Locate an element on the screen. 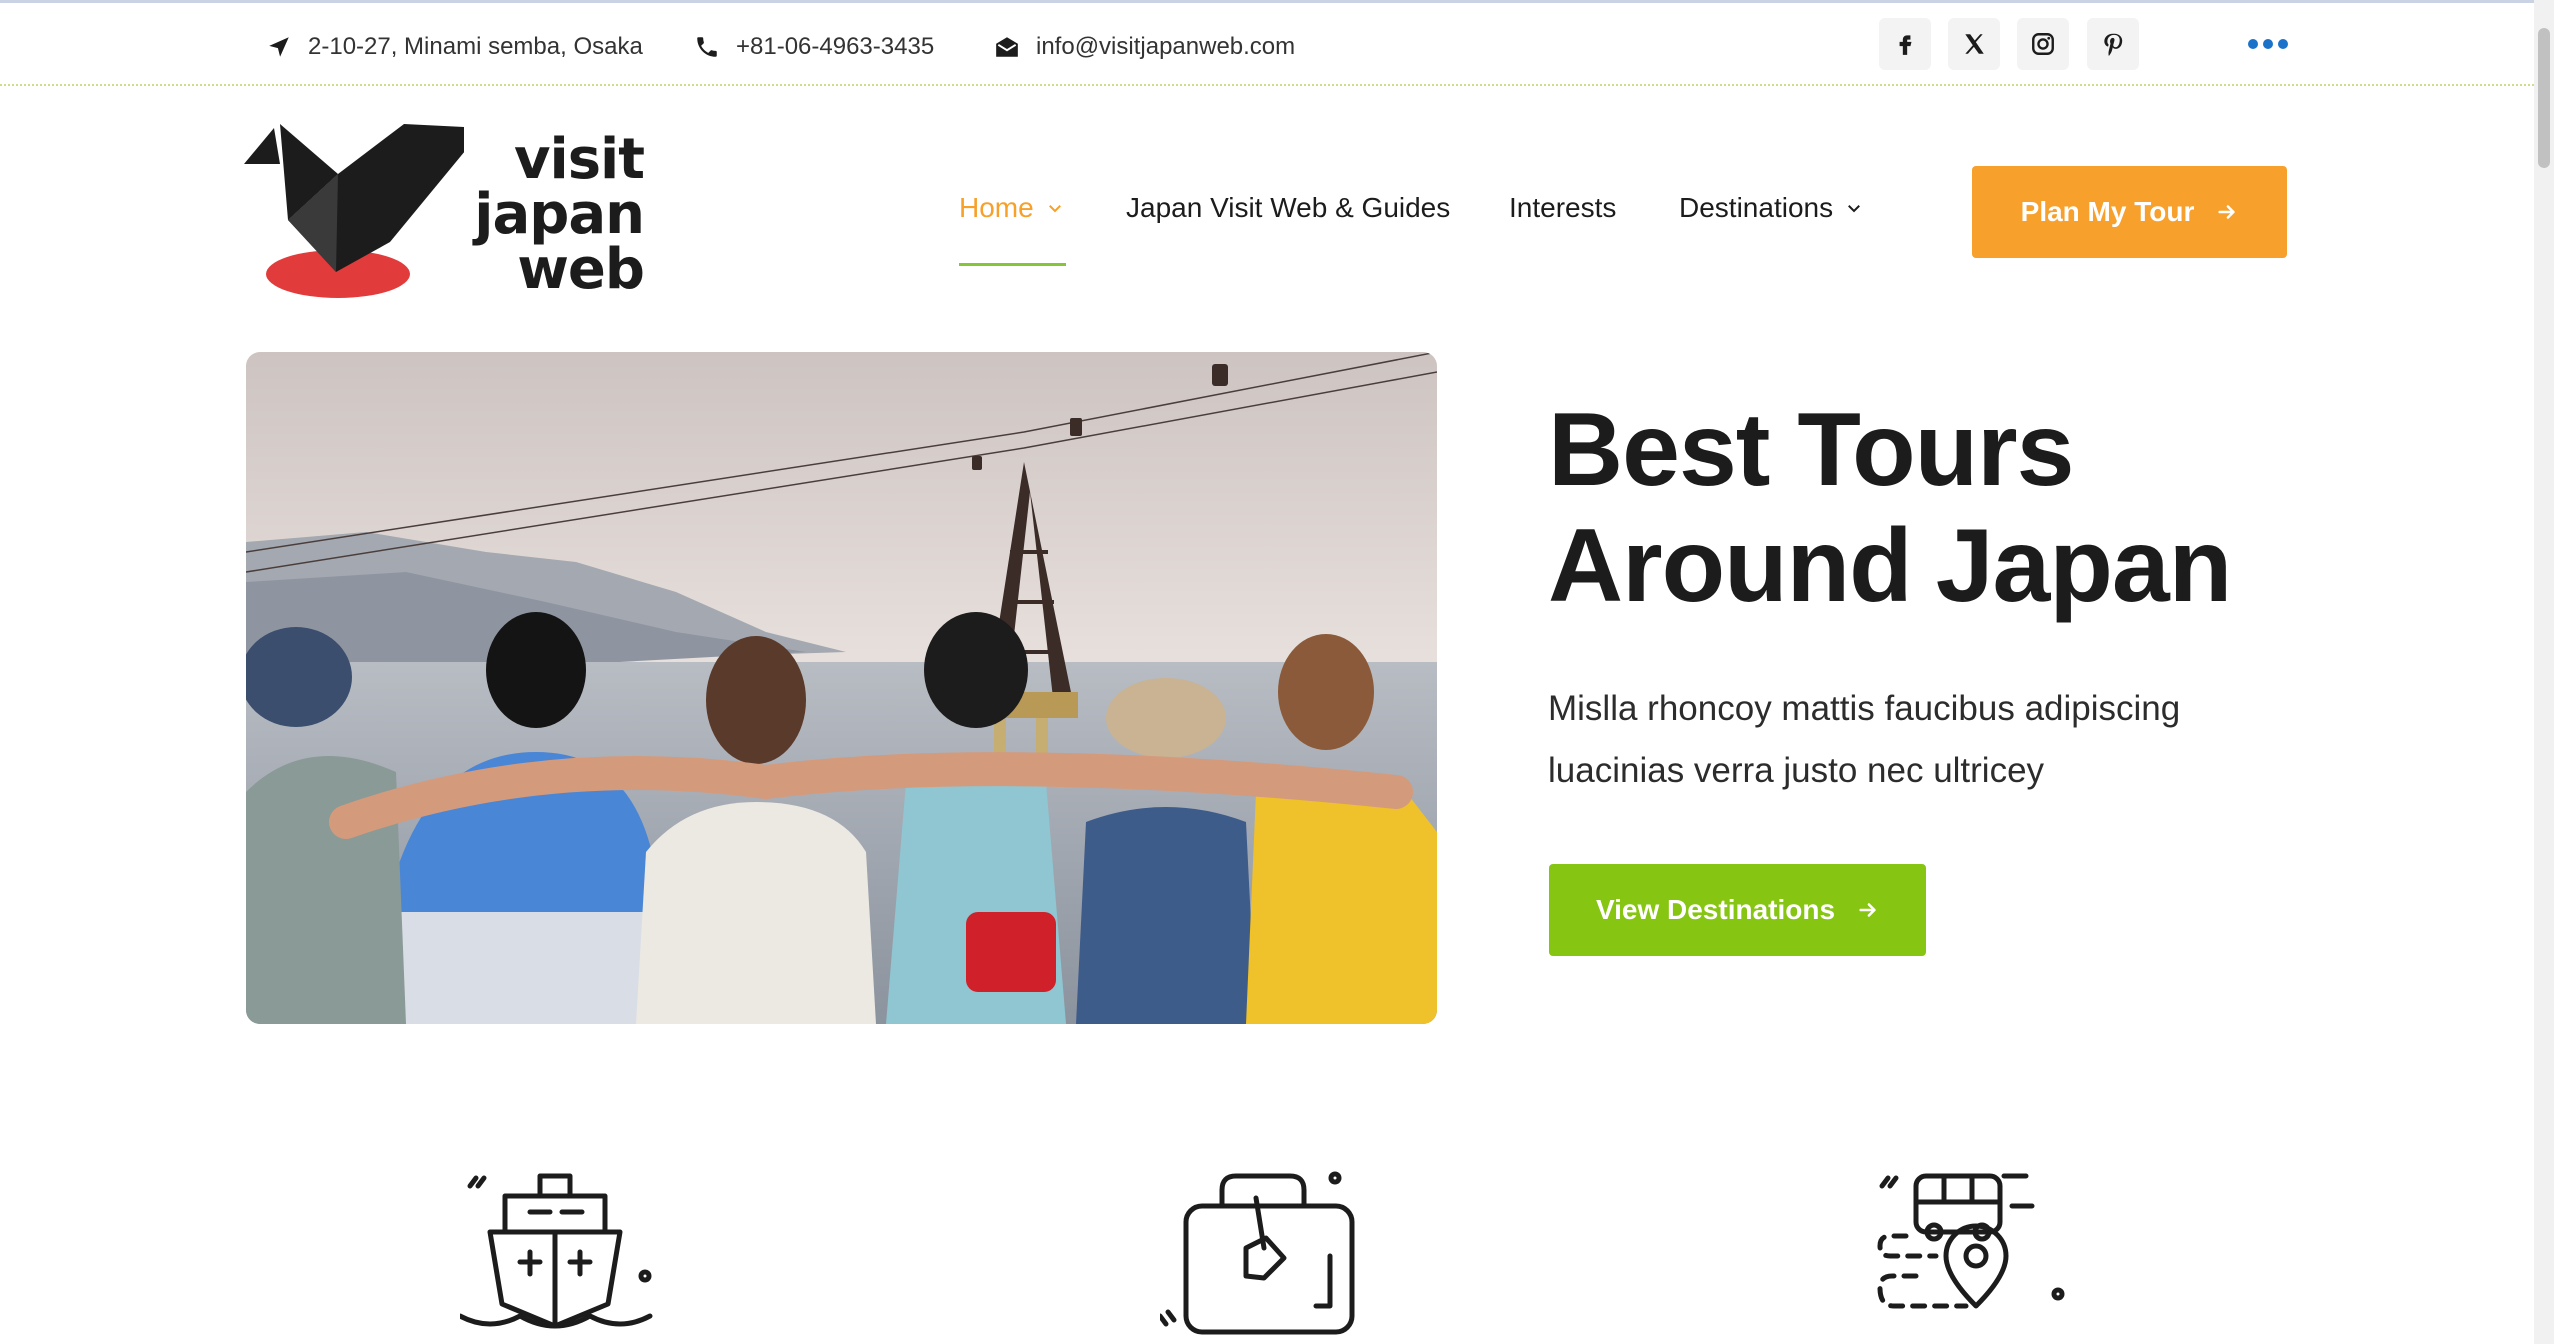 This screenshot has height=1344, width=2554. plan-my-tour-button: Plan My Tour is located at coordinates (2129, 212).